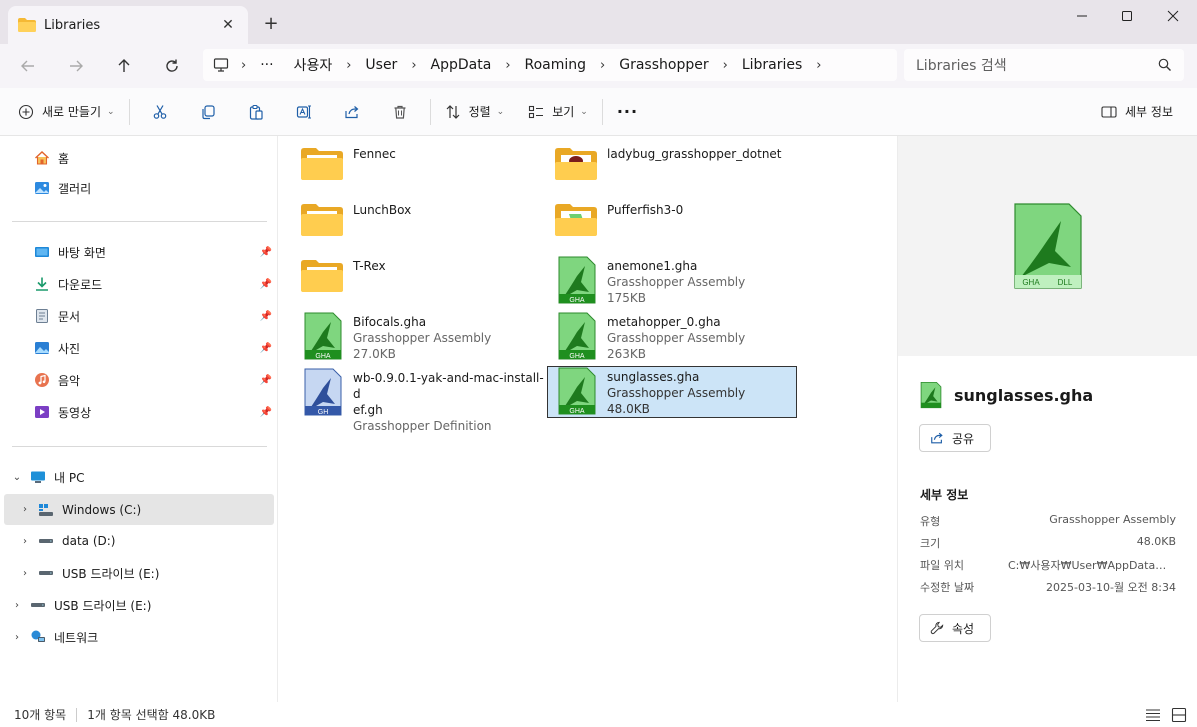 This screenshot has width=1197, height=727. Describe the element at coordinates (772, 65) in the screenshot. I see `breadcrumb-libraries: Libraries` at that location.